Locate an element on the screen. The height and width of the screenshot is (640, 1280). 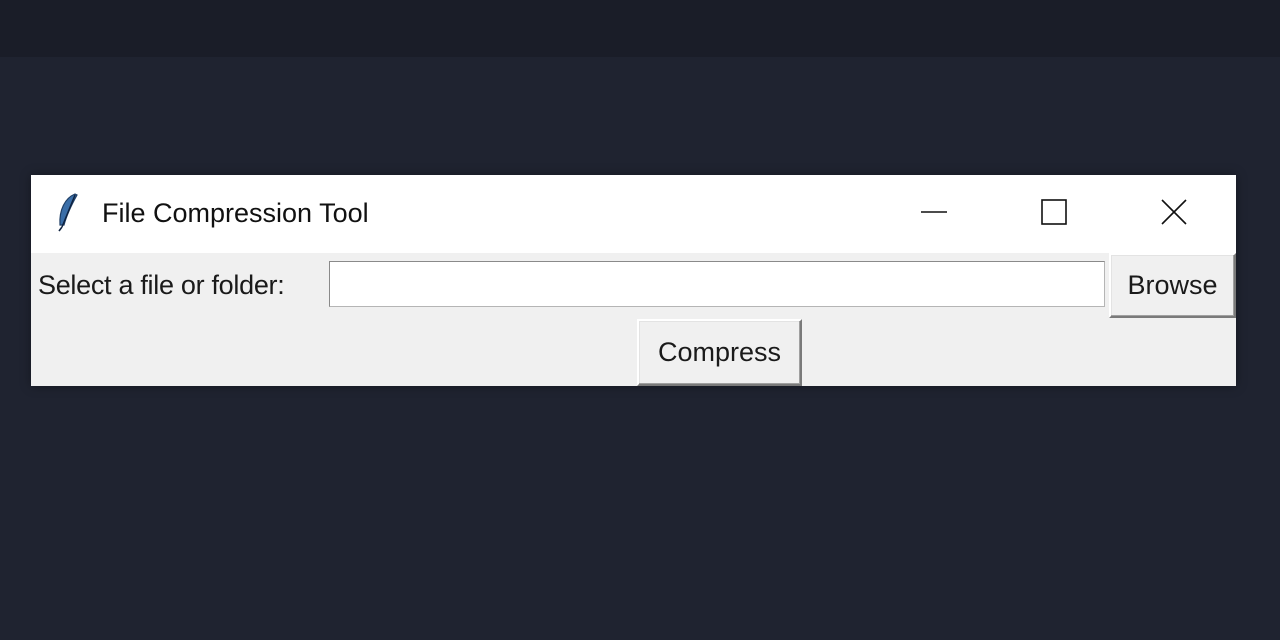
close-button is located at coordinates (1174, 214).